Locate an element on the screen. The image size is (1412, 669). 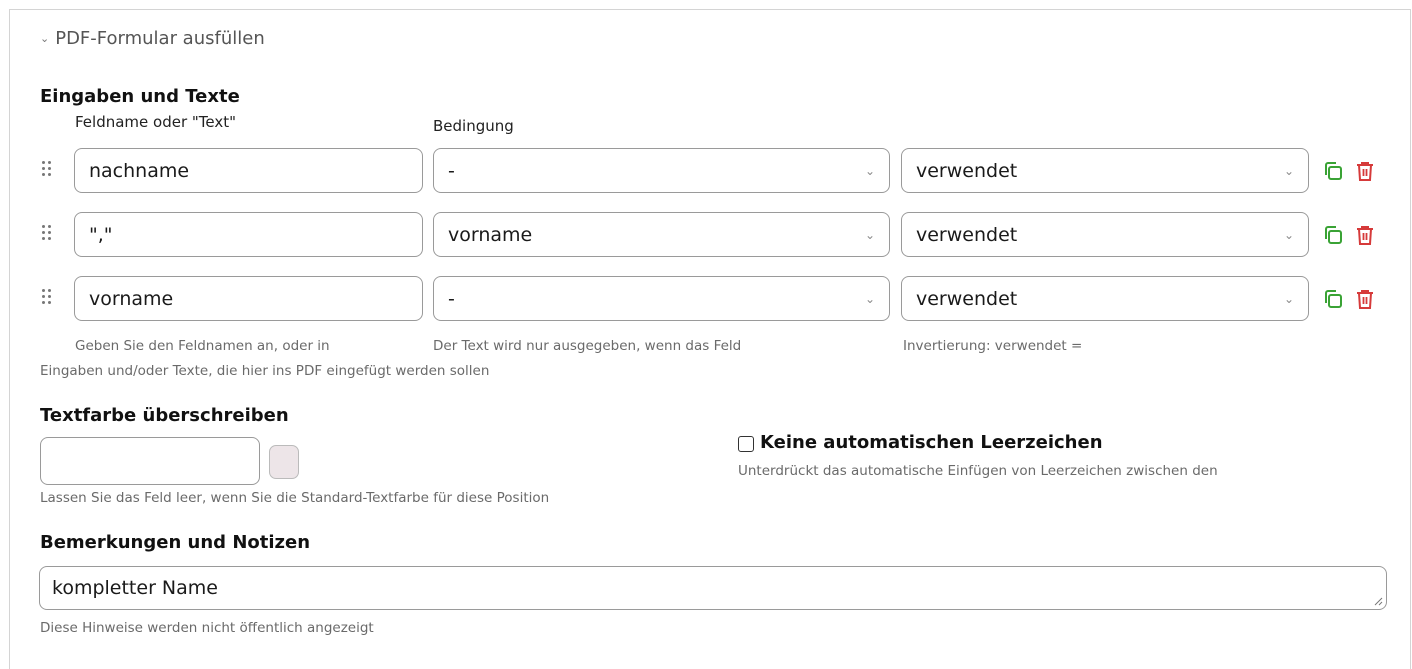
no-spaces-label: Keine automatischen Leerzeichen is located at coordinates (931, 442).